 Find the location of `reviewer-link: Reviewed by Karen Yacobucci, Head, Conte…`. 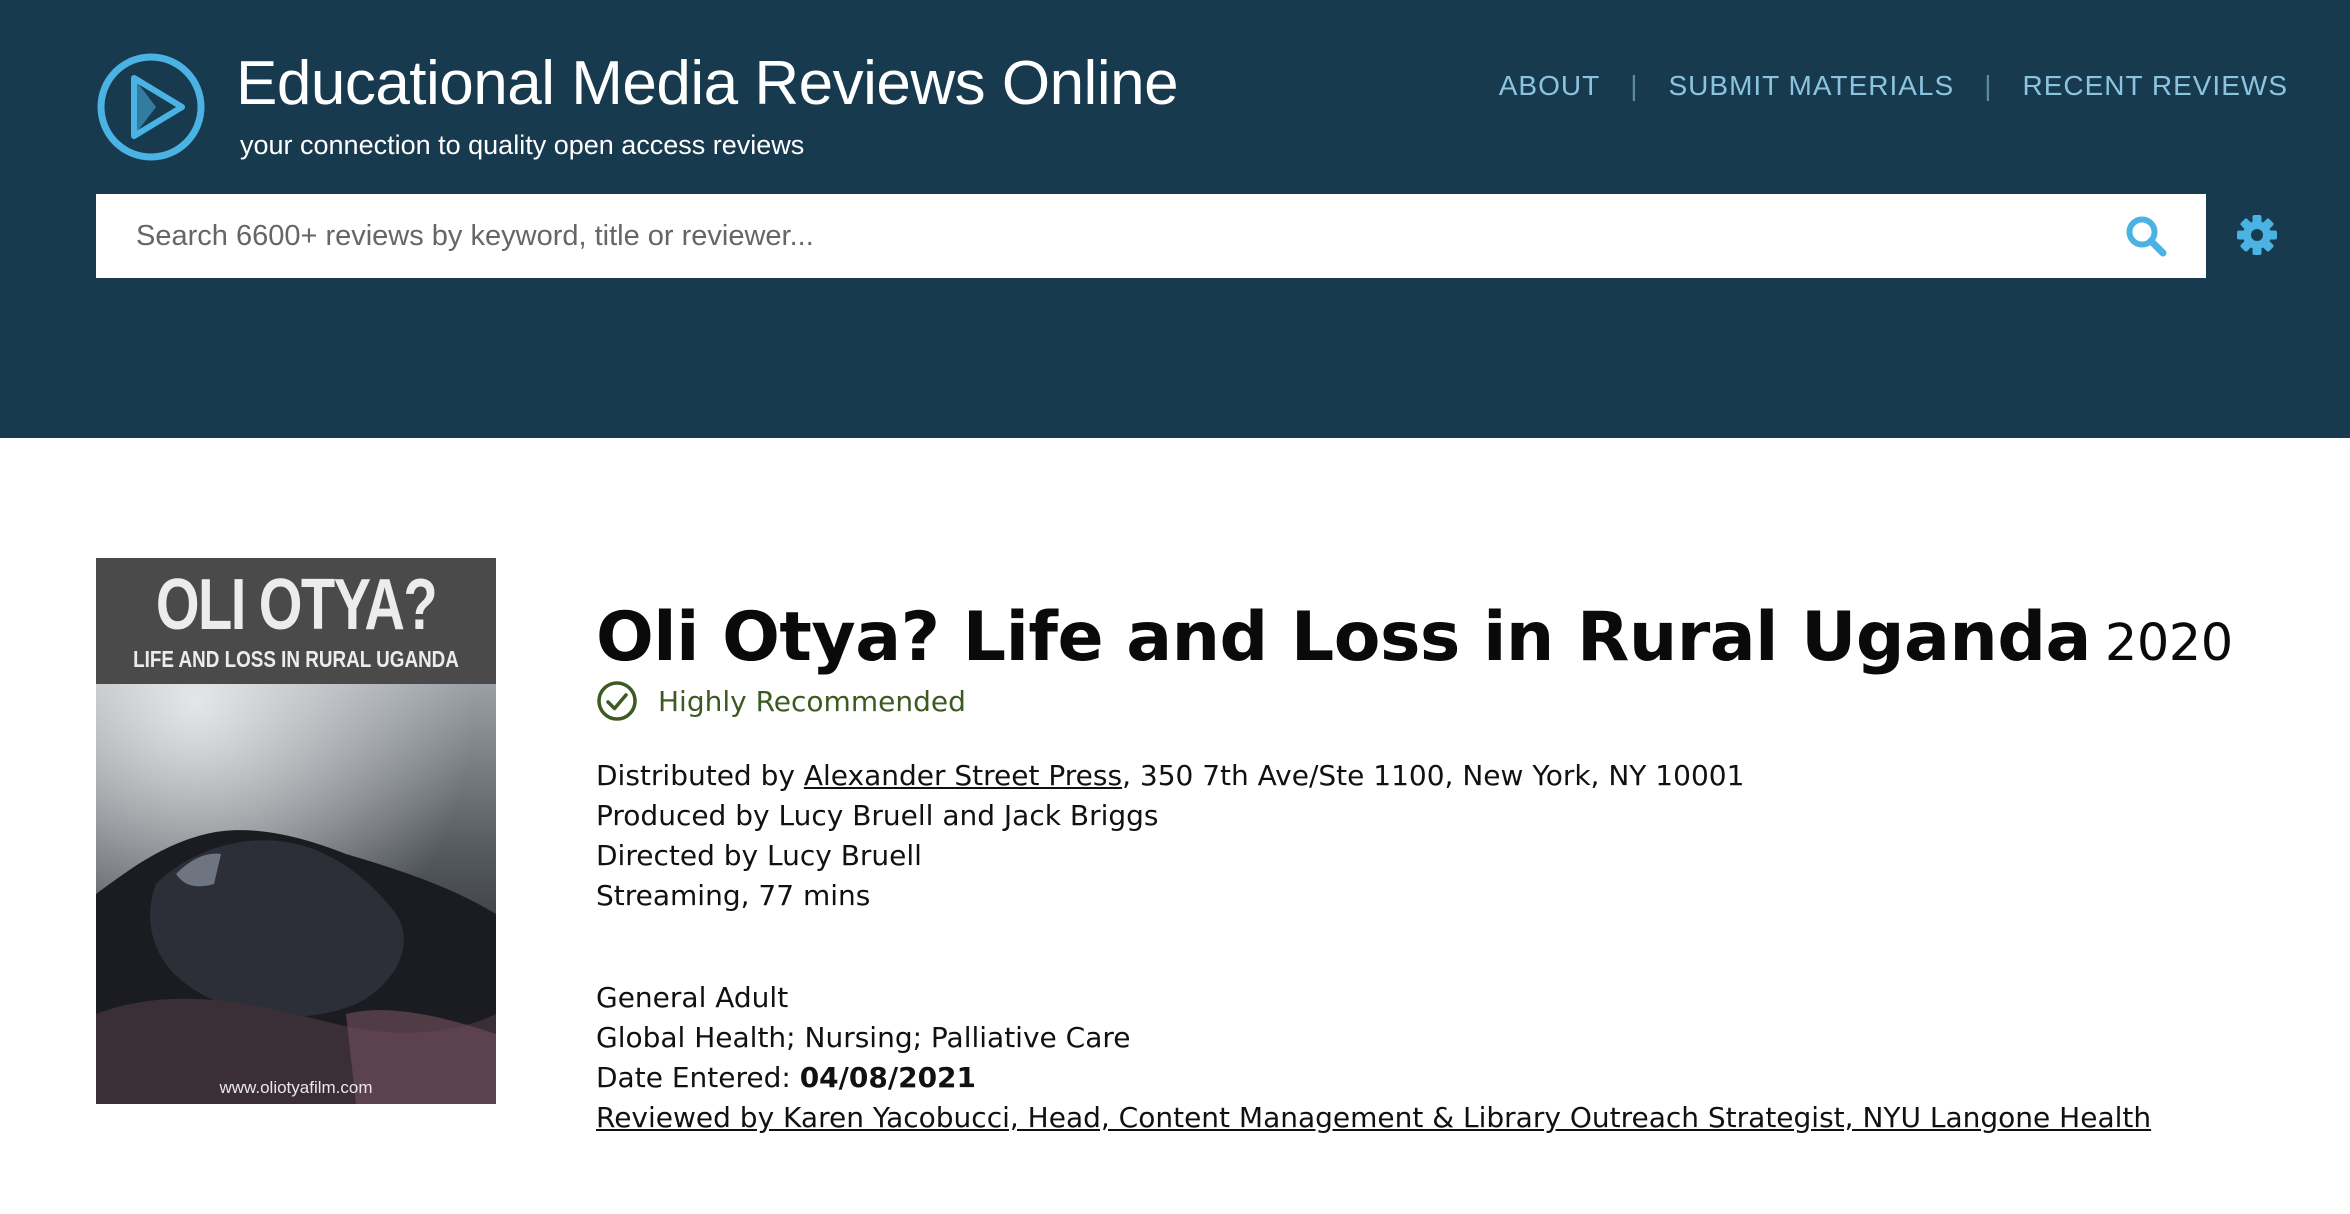

reviewer-link: Reviewed by Karen Yacobucci, Head, Conte… is located at coordinates (1373, 1118).